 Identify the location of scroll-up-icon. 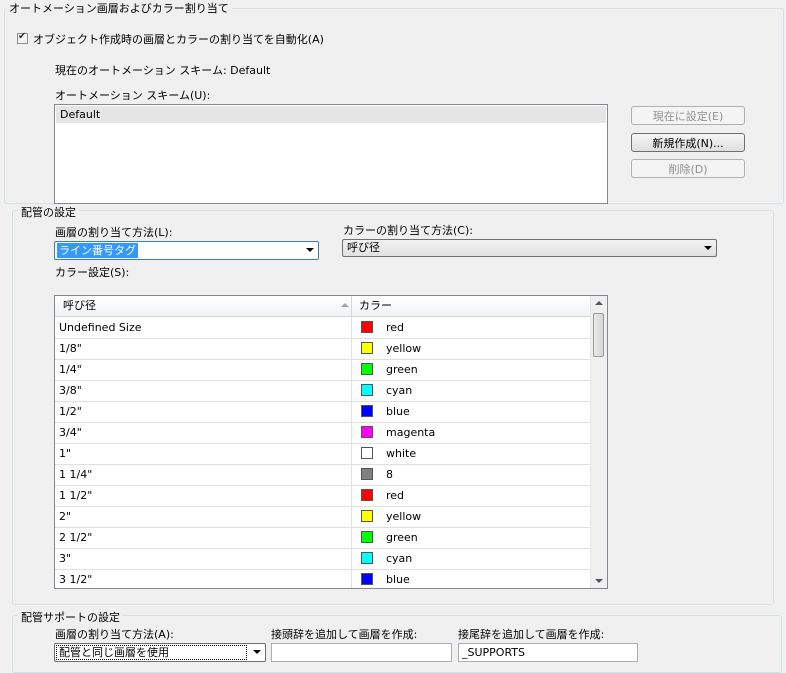
(599, 303).